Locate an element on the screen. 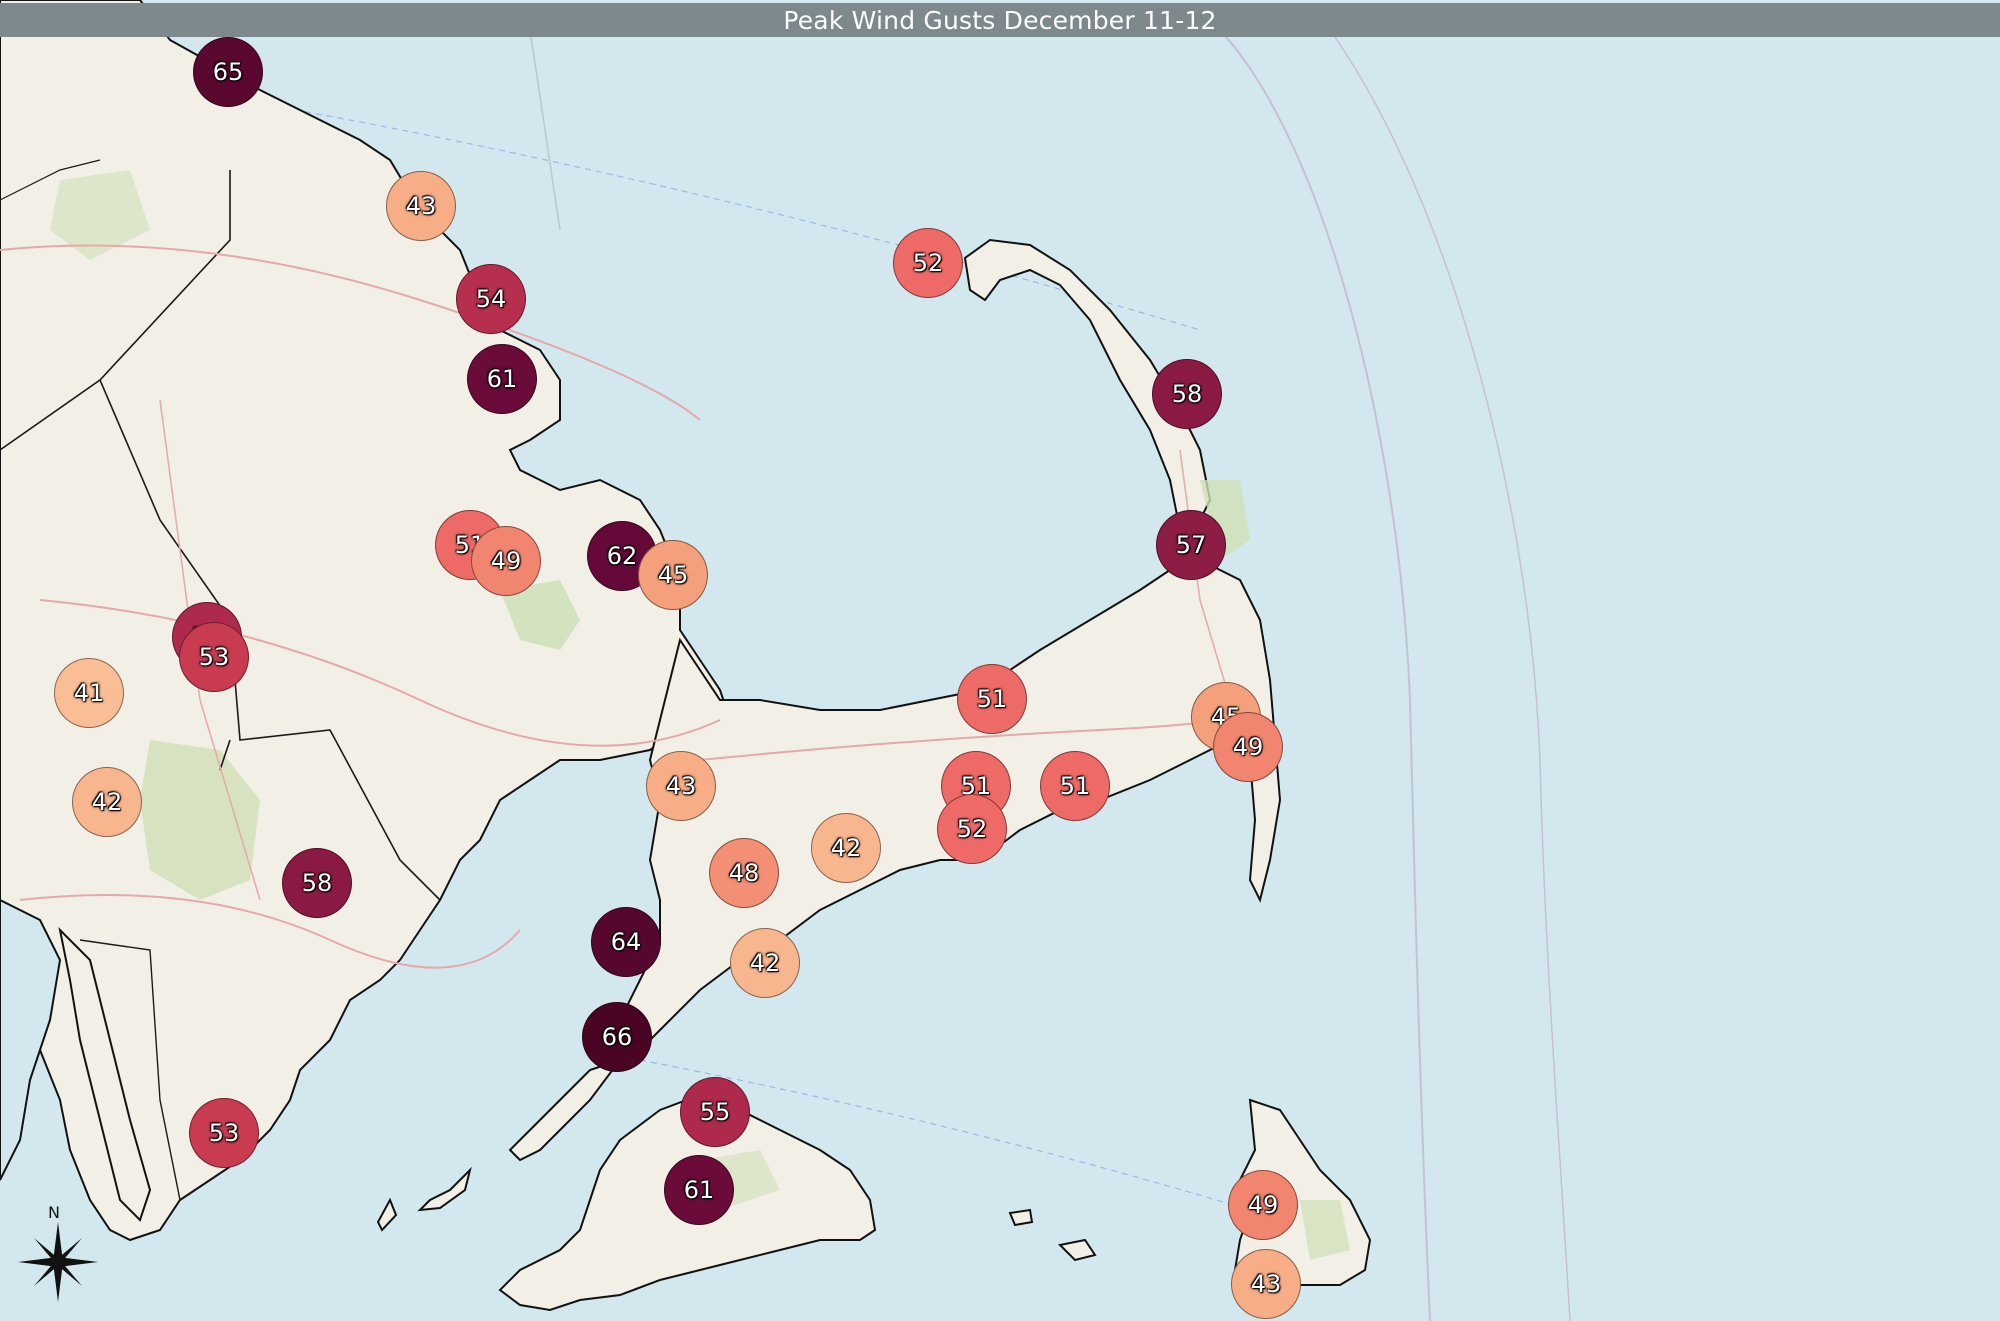  gust-value: 65 is located at coordinates (228, 72).